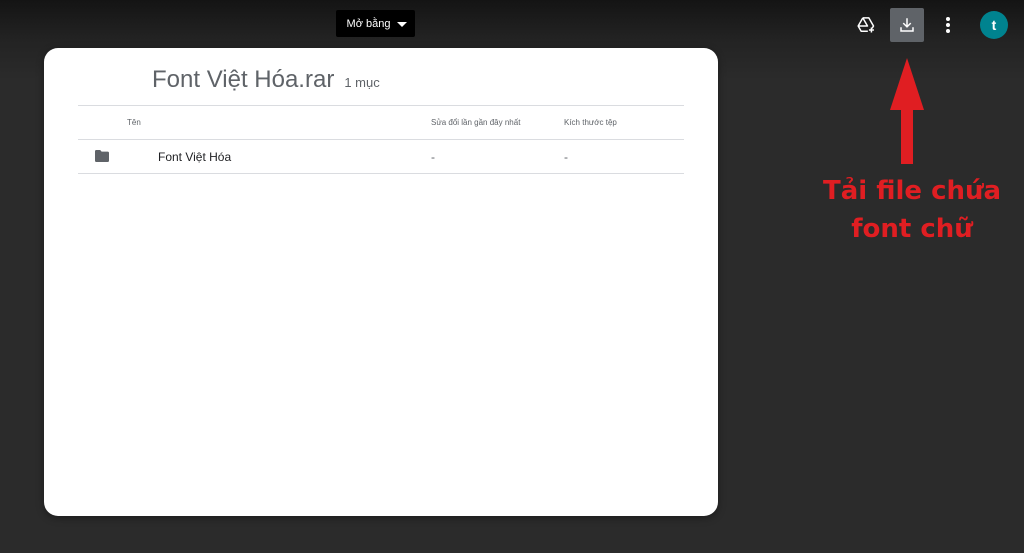  I want to click on folder-icon, so click(102, 156).